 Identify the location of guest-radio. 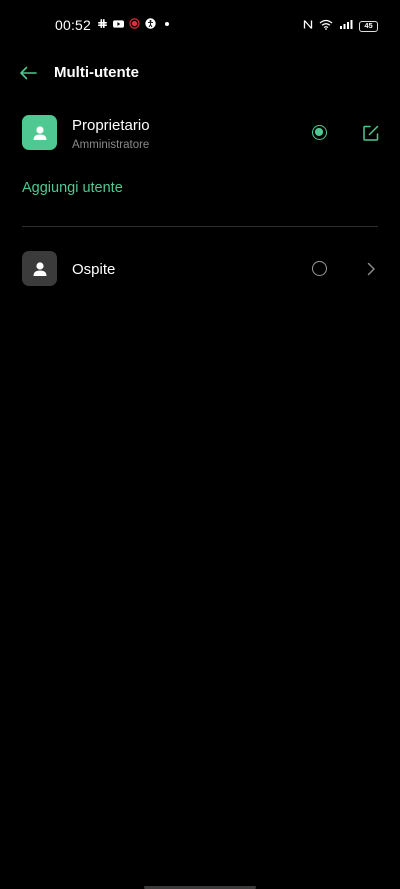
(319, 268).